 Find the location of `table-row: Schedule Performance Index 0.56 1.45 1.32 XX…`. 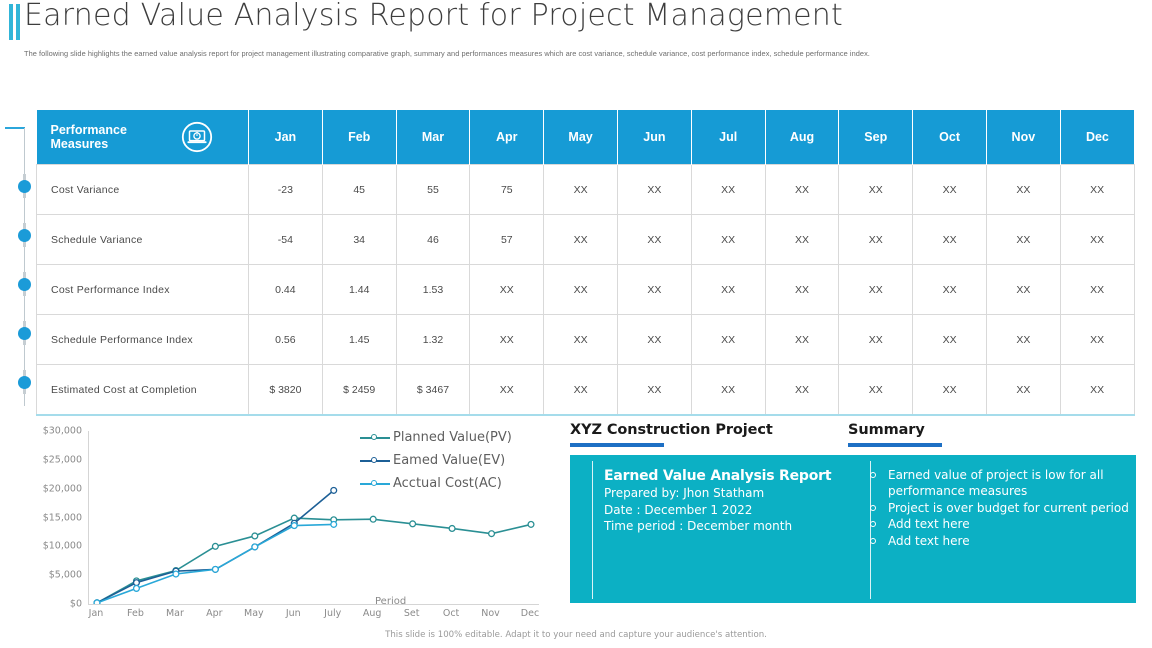

table-row: Schedule Performance Index 0.56 1.45 1.32 XX… is located at coordinates (585, 339).